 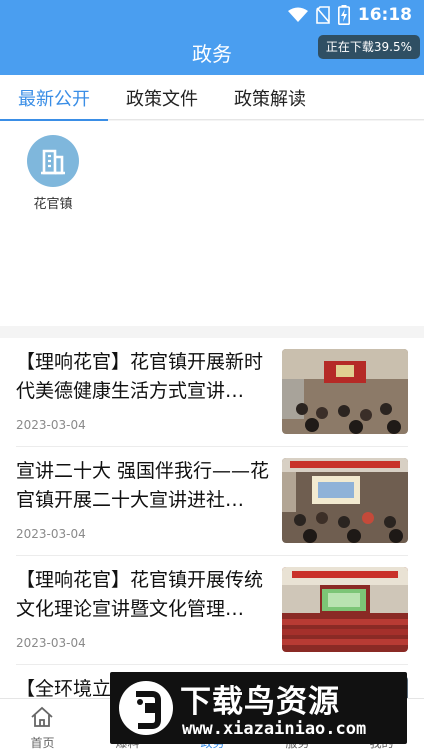 I want to click on download-progress-badge: 正在下载39.5%, so click(x=368, y=47).